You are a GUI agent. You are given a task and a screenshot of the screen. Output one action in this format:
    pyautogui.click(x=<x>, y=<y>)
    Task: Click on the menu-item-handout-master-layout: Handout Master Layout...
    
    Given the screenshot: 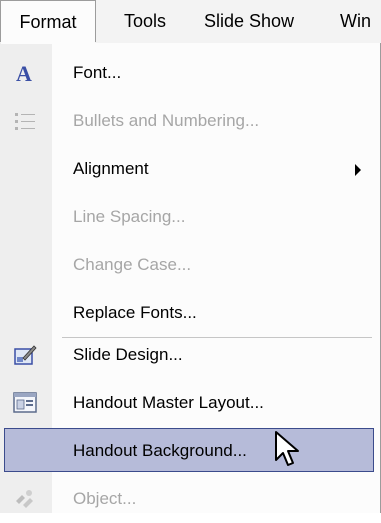 What is the action you would take?
    pyautogui.click(x=190, y=403)
    